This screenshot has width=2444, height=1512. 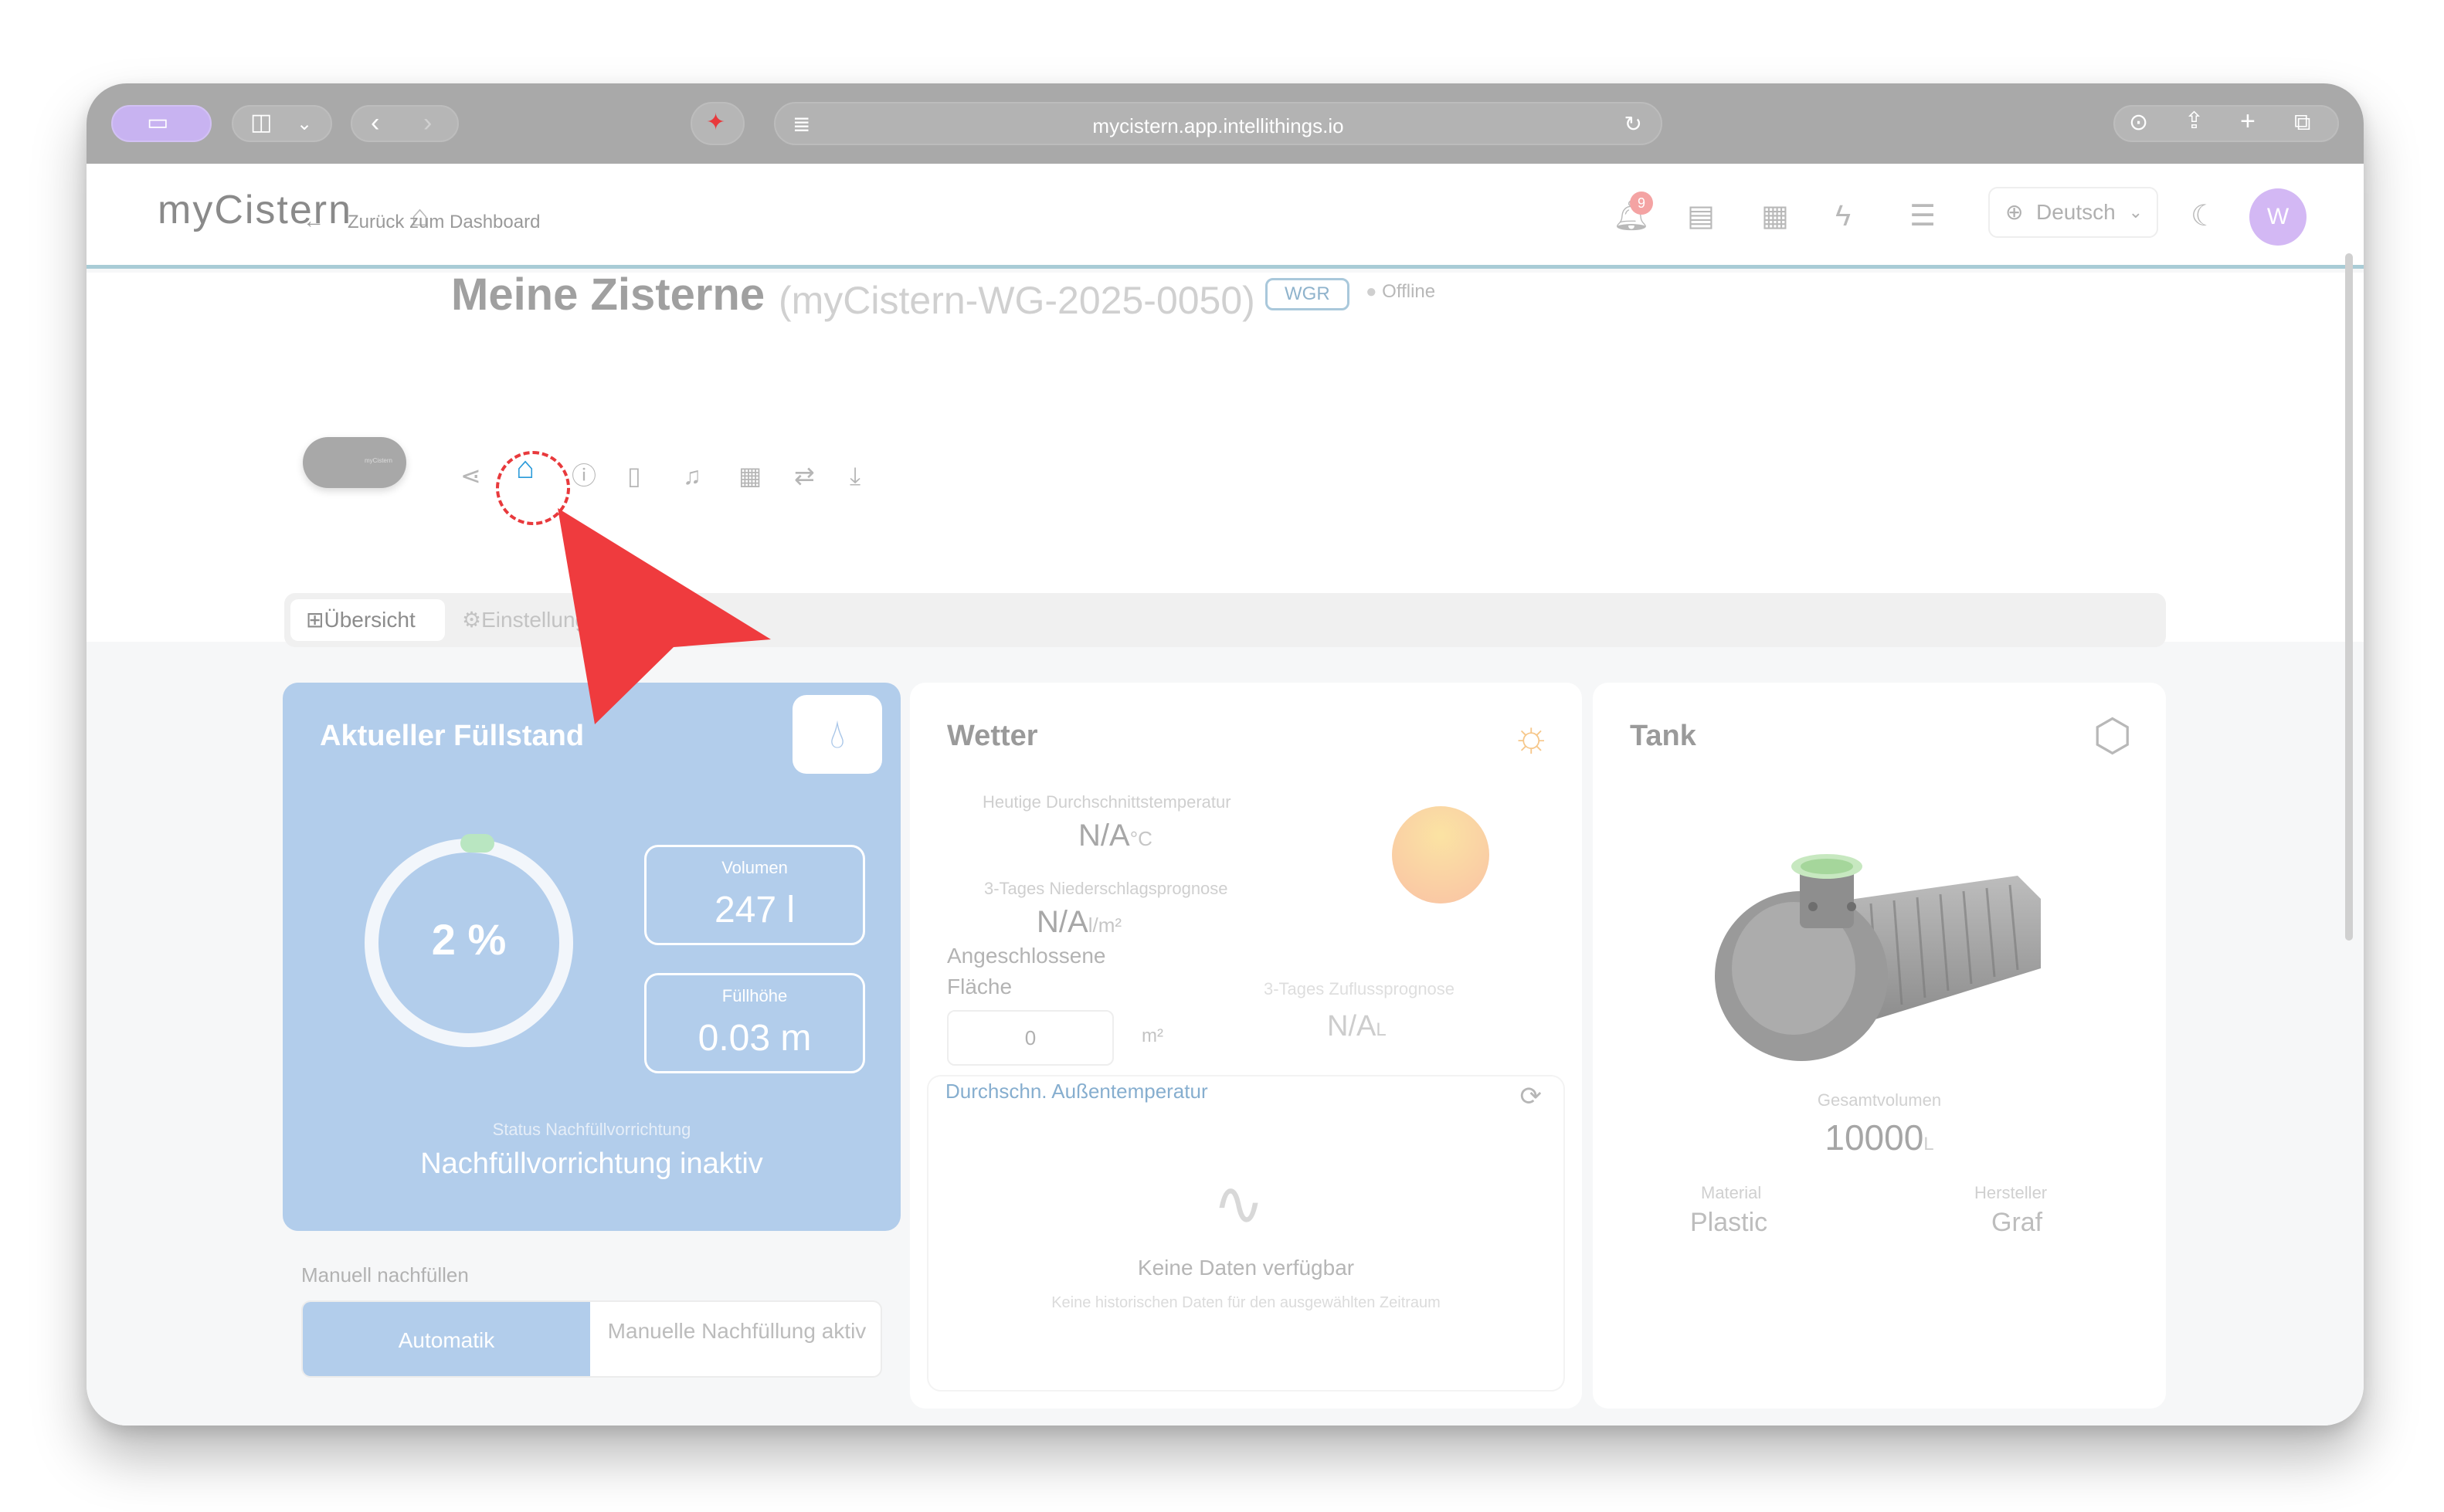 I want to click on fill-percent: 2 %, so click(x=469, y=939).